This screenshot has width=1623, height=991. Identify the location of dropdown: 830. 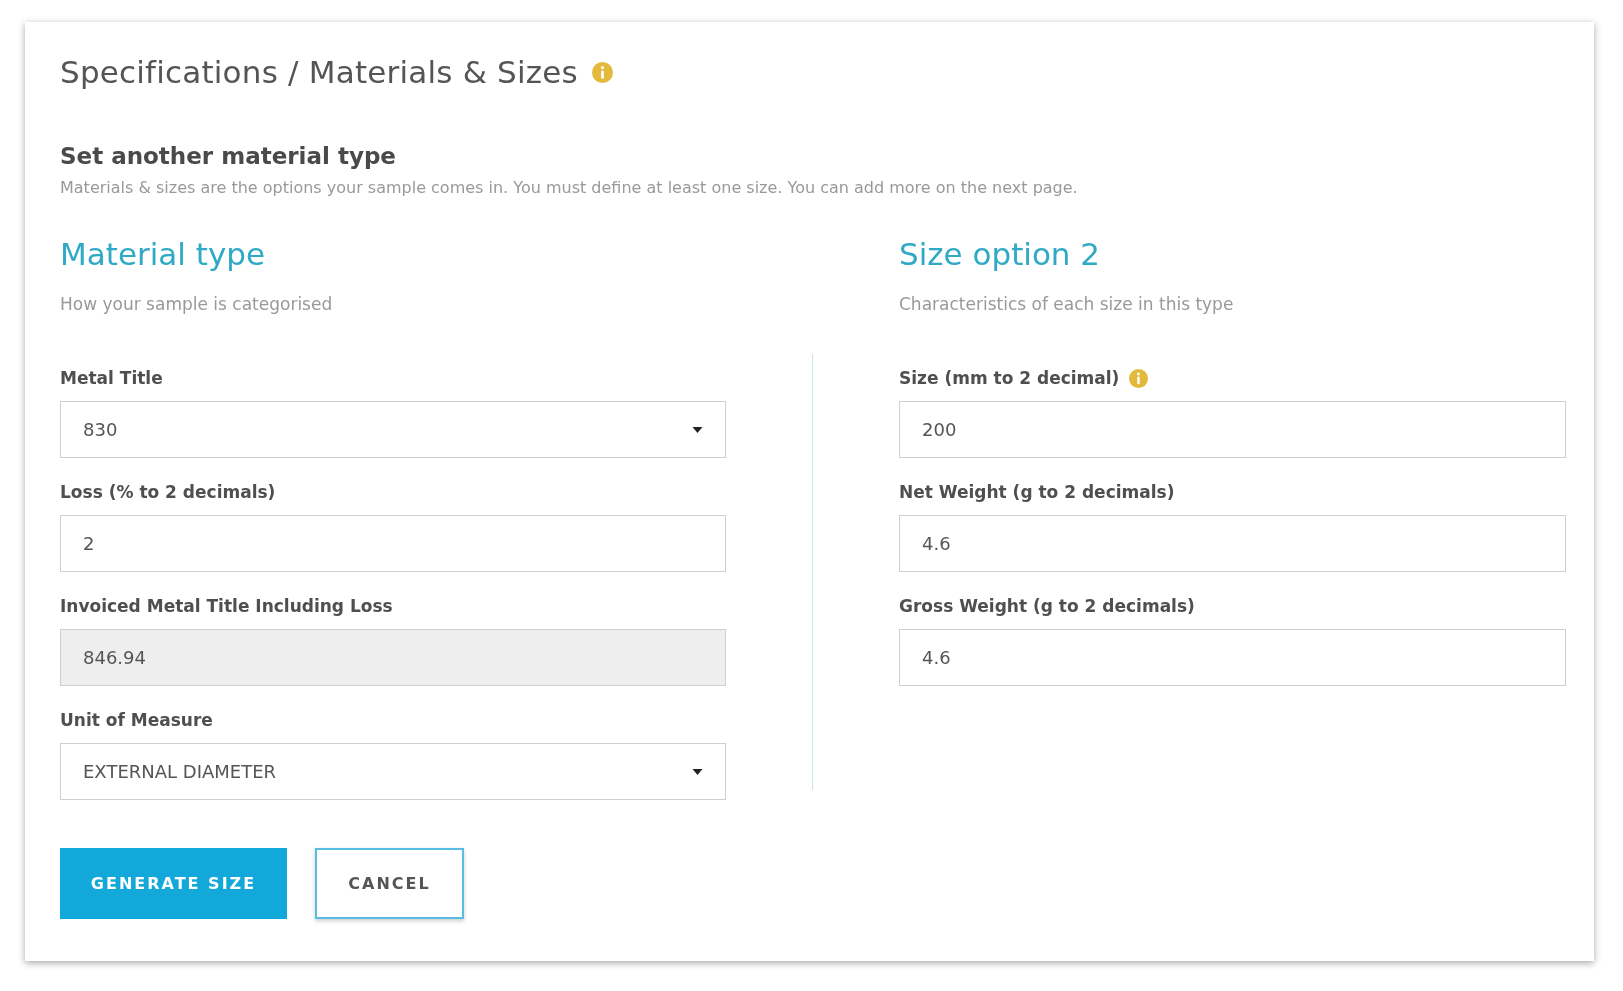
(393, 429).